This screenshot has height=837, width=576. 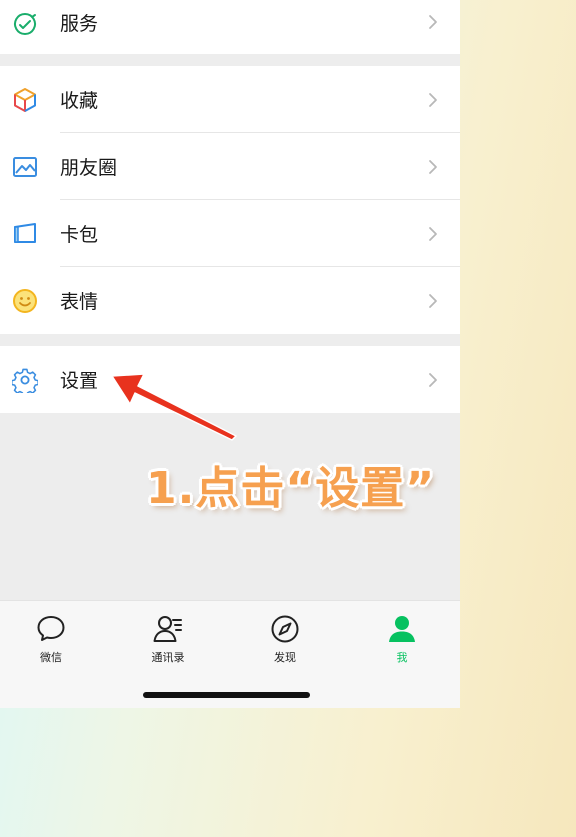 I want to click on menu-item-moments: 朋友圈, so click(x=230, y=166).